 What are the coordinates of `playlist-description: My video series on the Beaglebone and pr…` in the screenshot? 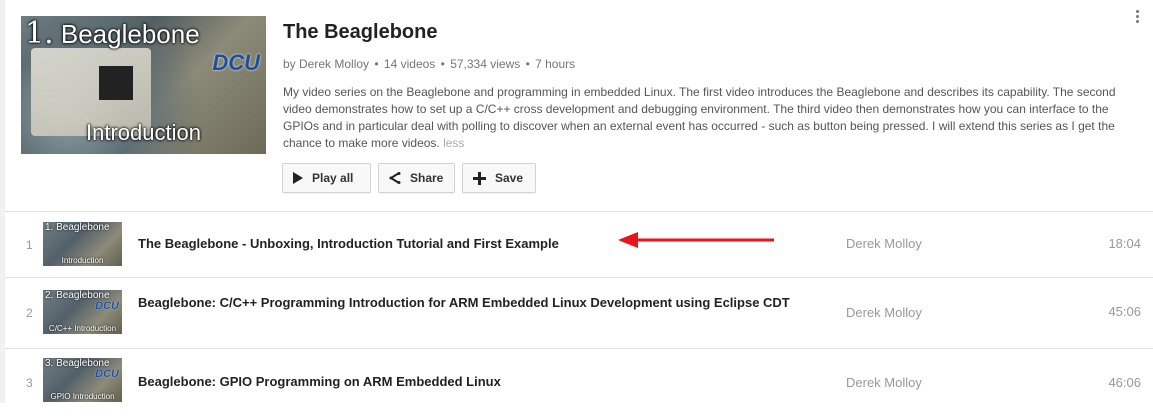 It's located at (714, 118).